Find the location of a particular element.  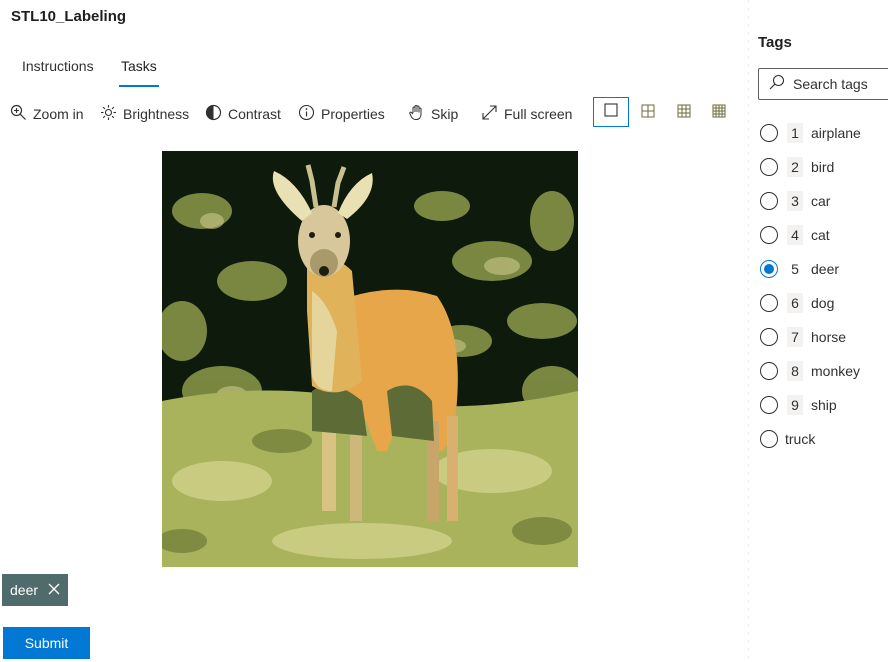

skip-button: Skip is located at coordinates (433, 114).